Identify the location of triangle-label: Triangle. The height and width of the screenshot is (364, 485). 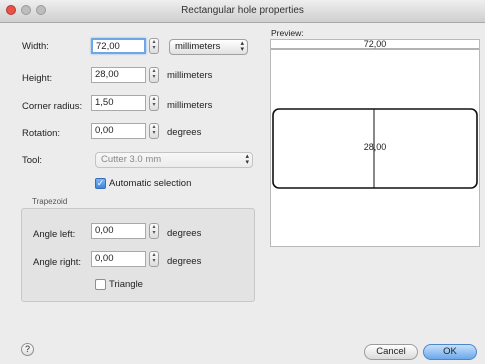
(126, 284).